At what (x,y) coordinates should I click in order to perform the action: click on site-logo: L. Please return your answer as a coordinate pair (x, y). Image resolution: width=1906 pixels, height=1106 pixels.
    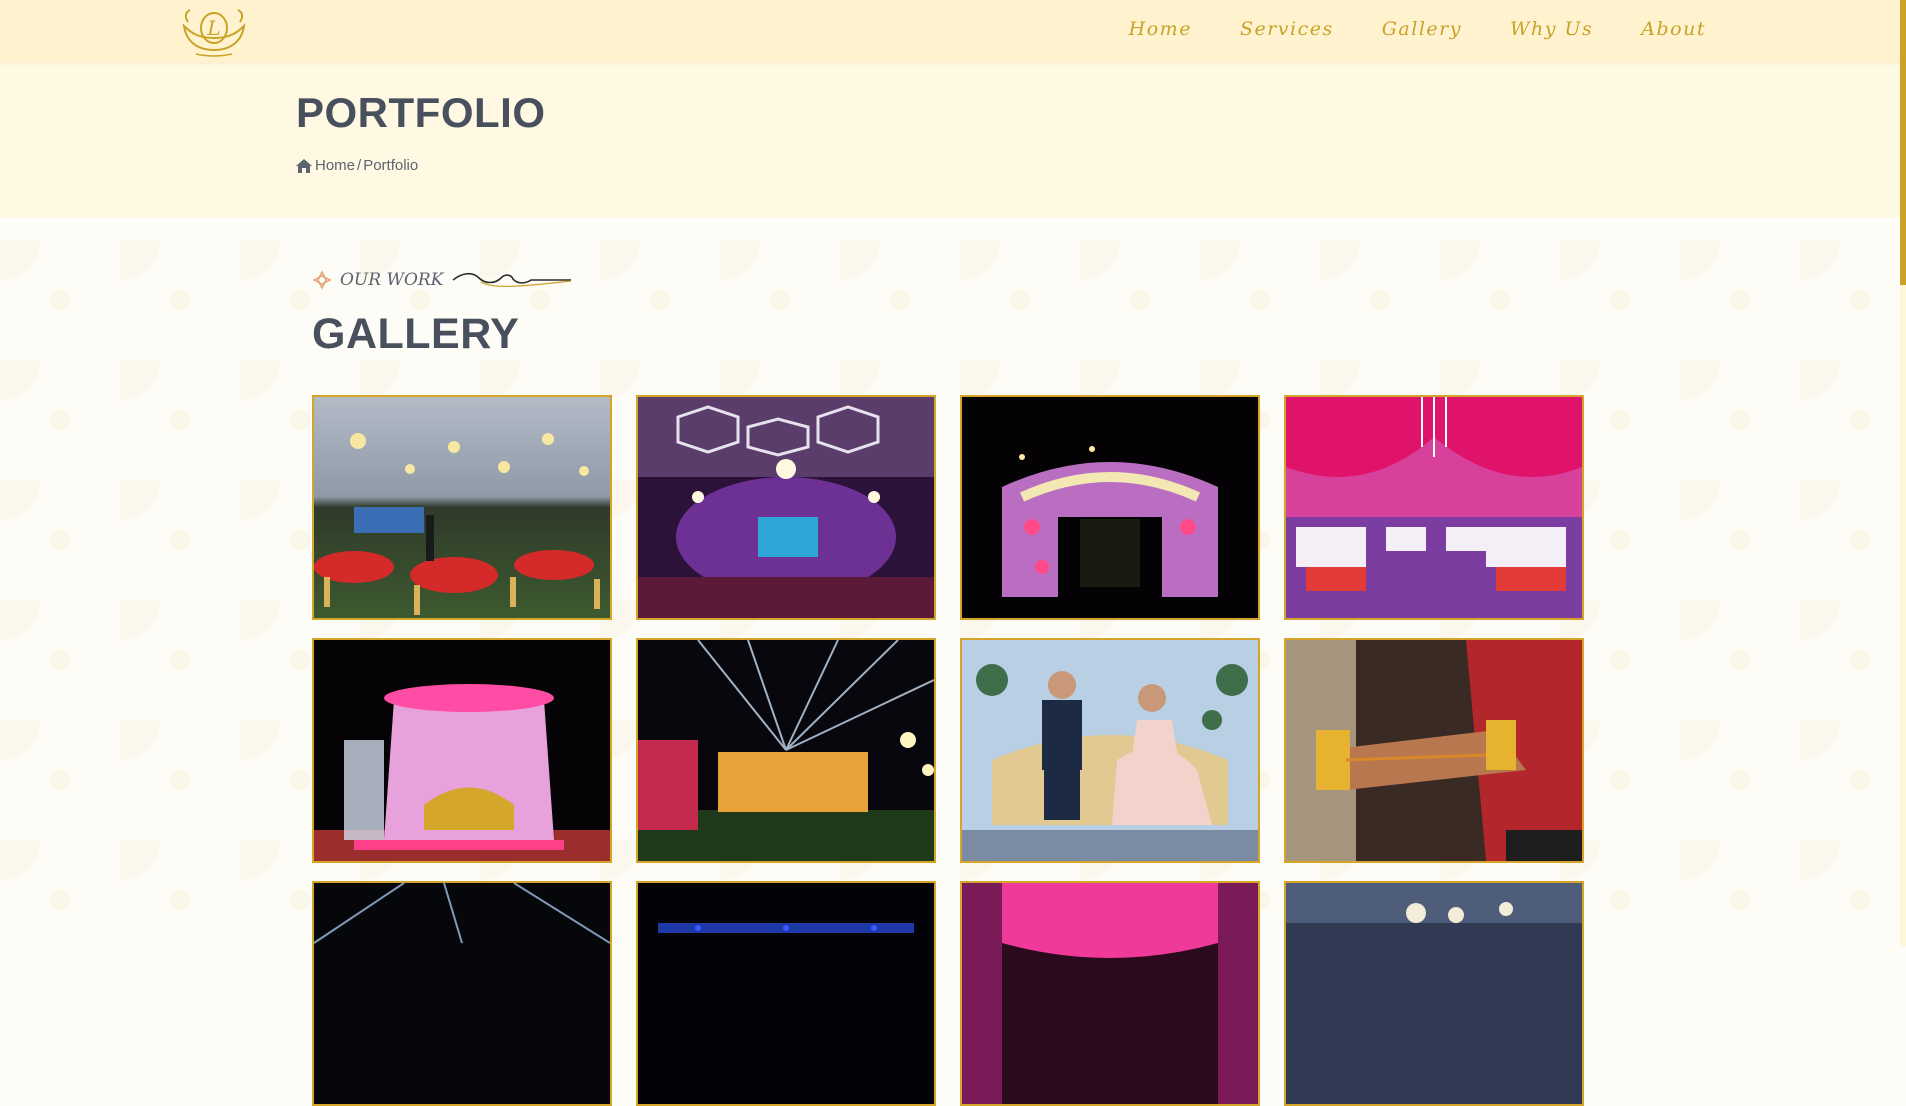
    Looking at the image, I should click on (214, 31).